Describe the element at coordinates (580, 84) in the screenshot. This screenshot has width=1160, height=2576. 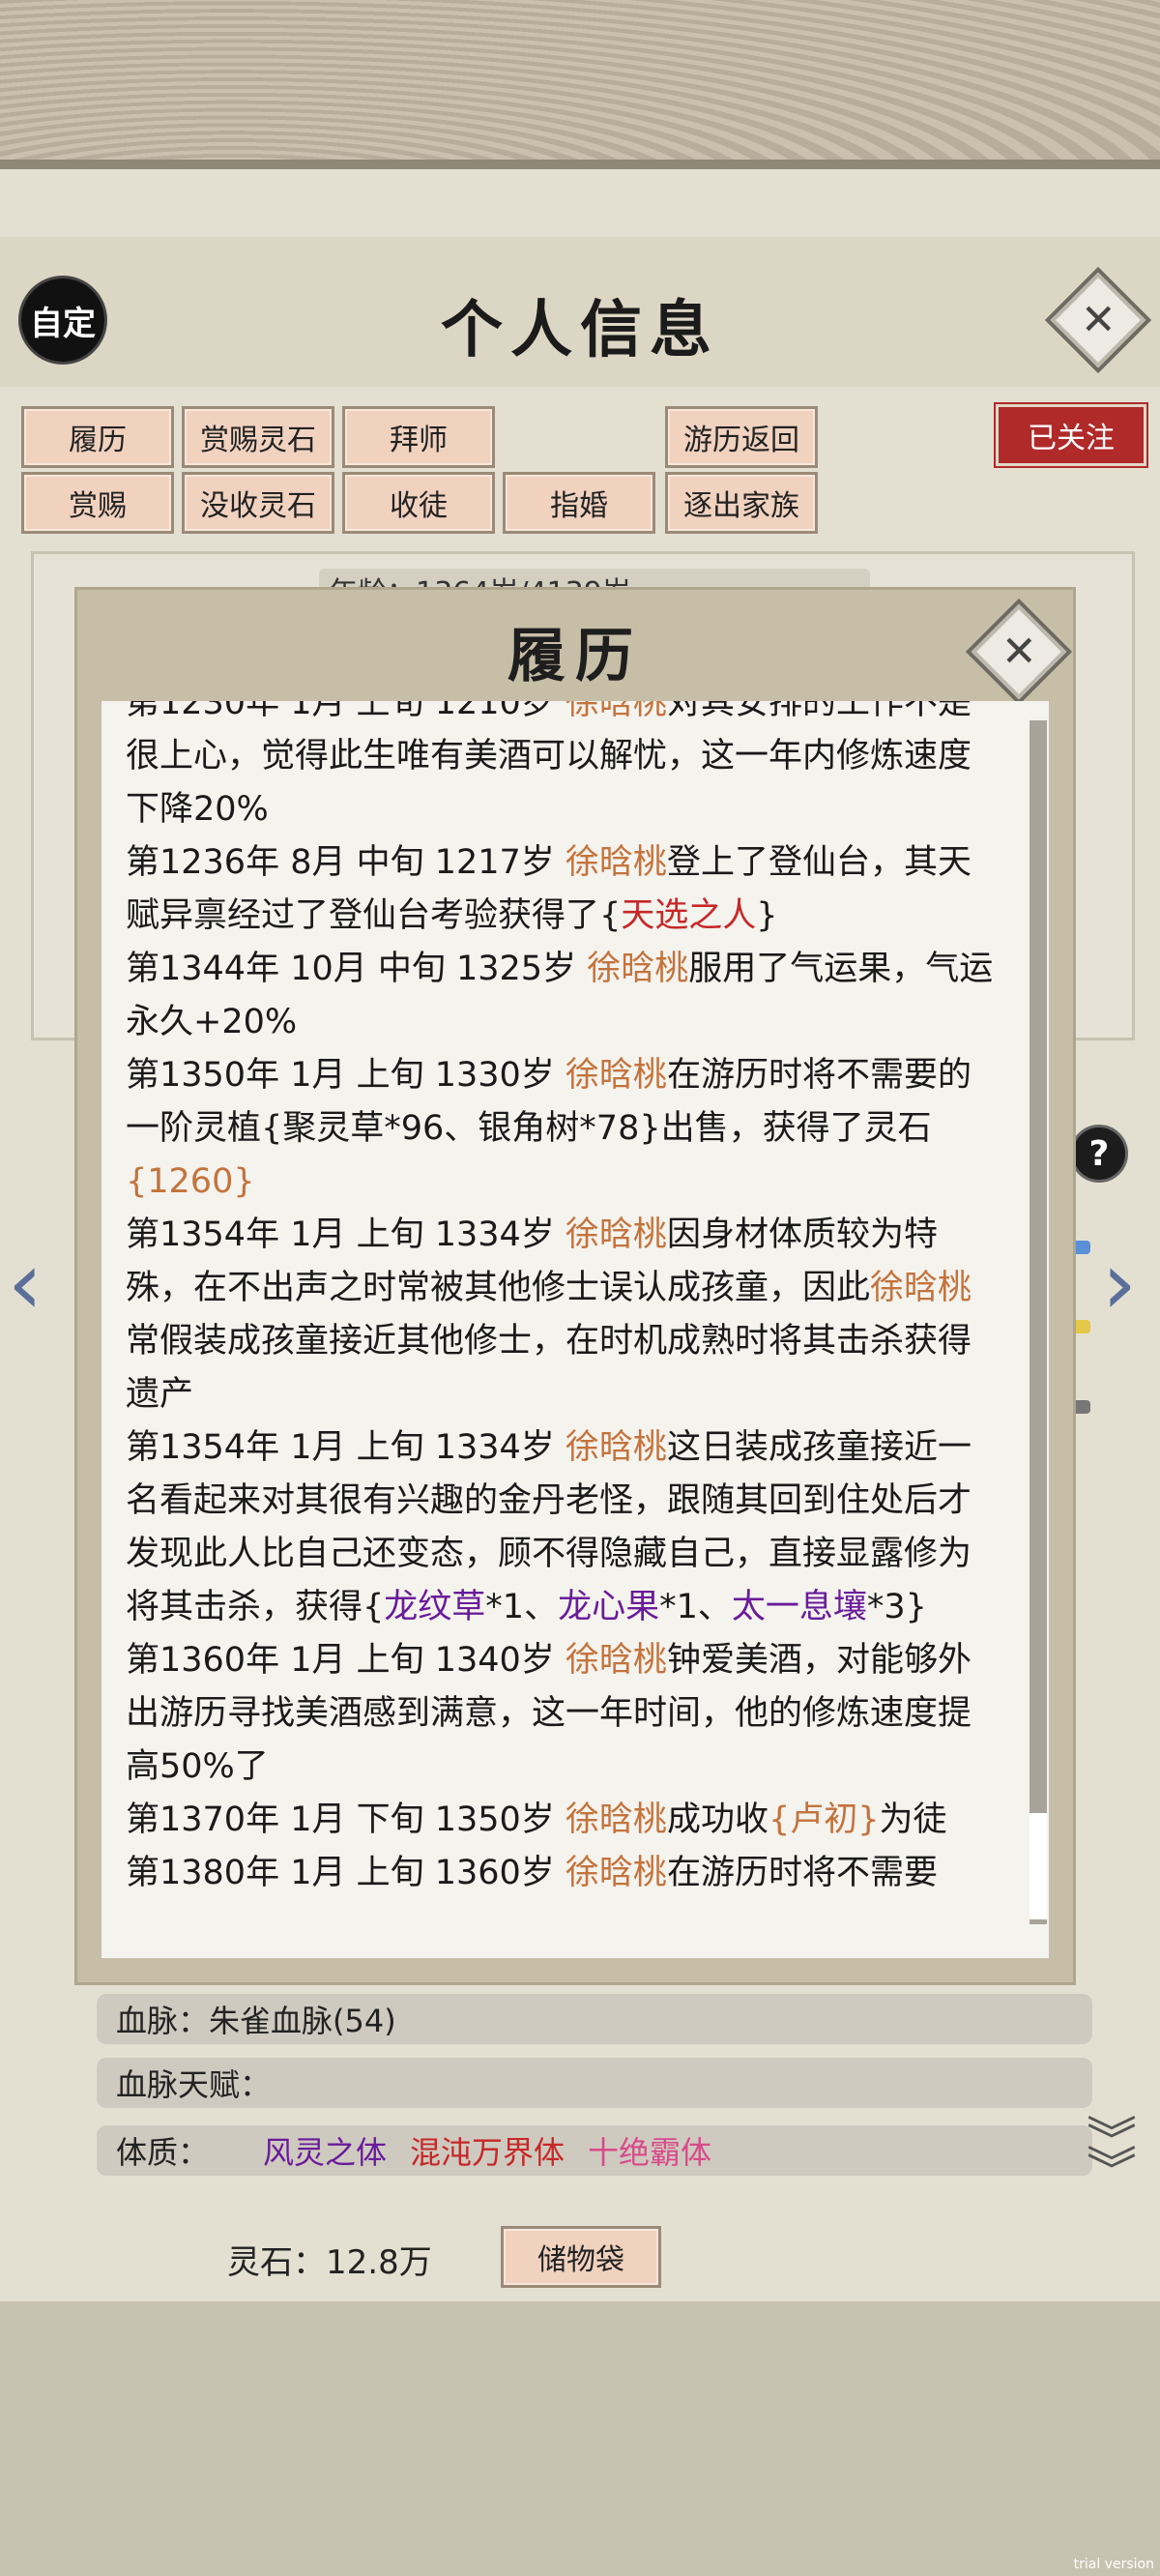
I see `top-decorative-band` at that location.